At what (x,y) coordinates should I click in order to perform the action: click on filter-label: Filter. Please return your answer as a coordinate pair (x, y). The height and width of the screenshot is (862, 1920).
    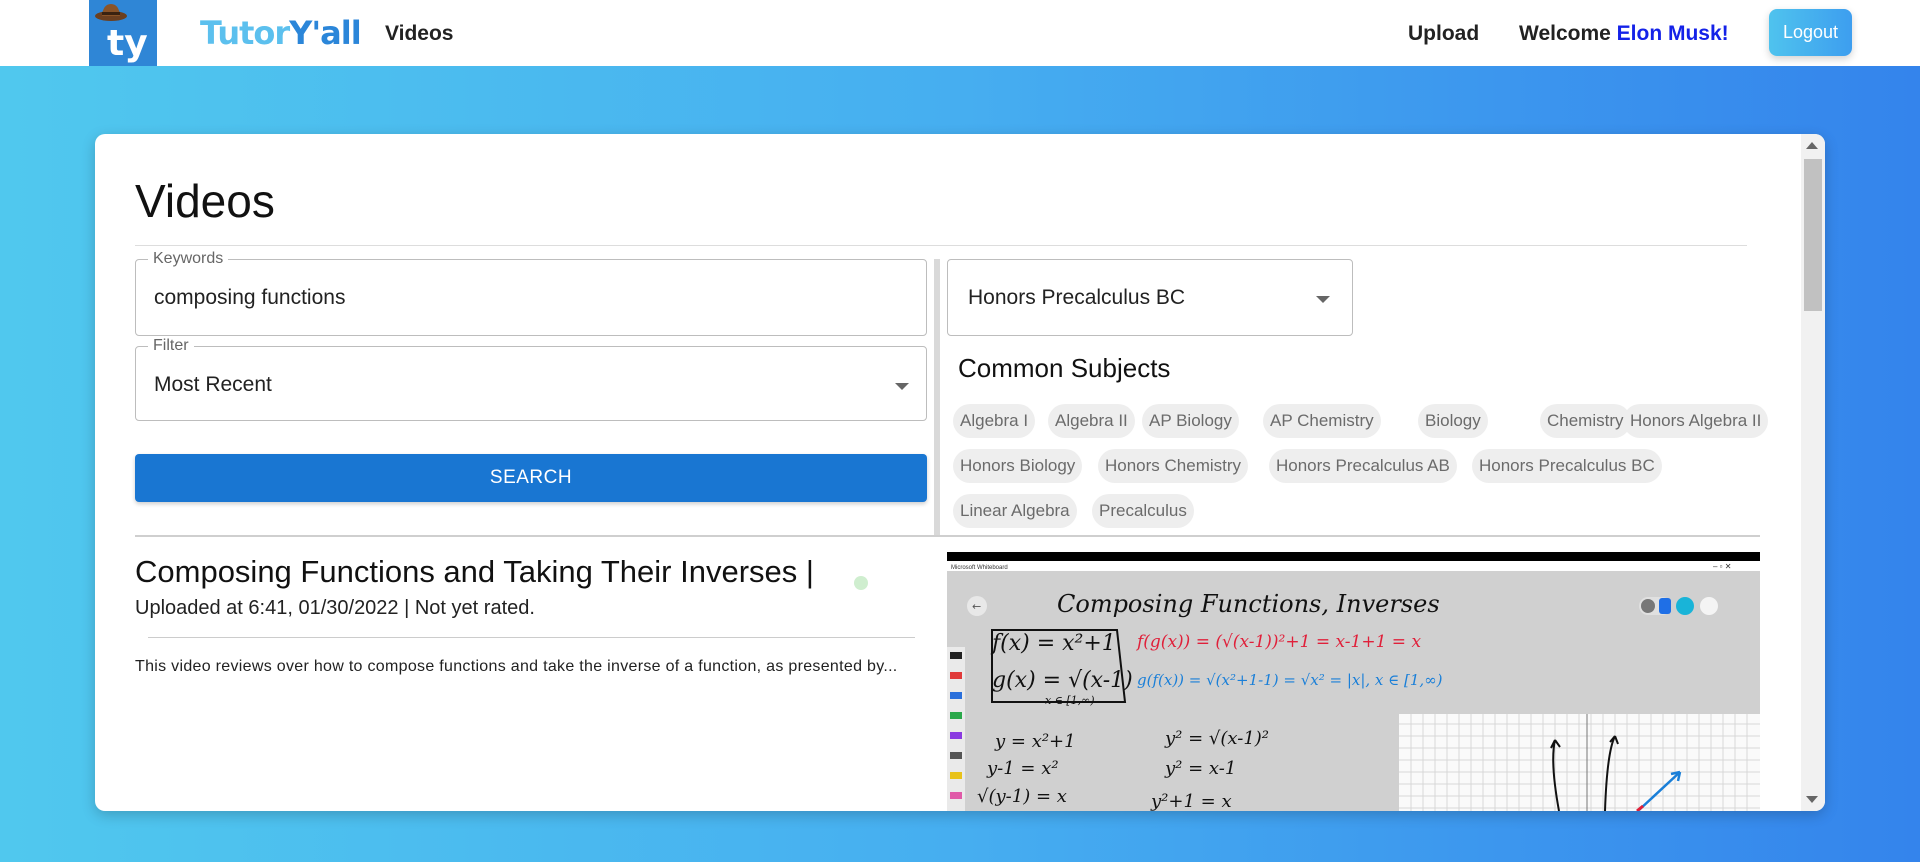
    Looking at the image, I should click on (171, 346).